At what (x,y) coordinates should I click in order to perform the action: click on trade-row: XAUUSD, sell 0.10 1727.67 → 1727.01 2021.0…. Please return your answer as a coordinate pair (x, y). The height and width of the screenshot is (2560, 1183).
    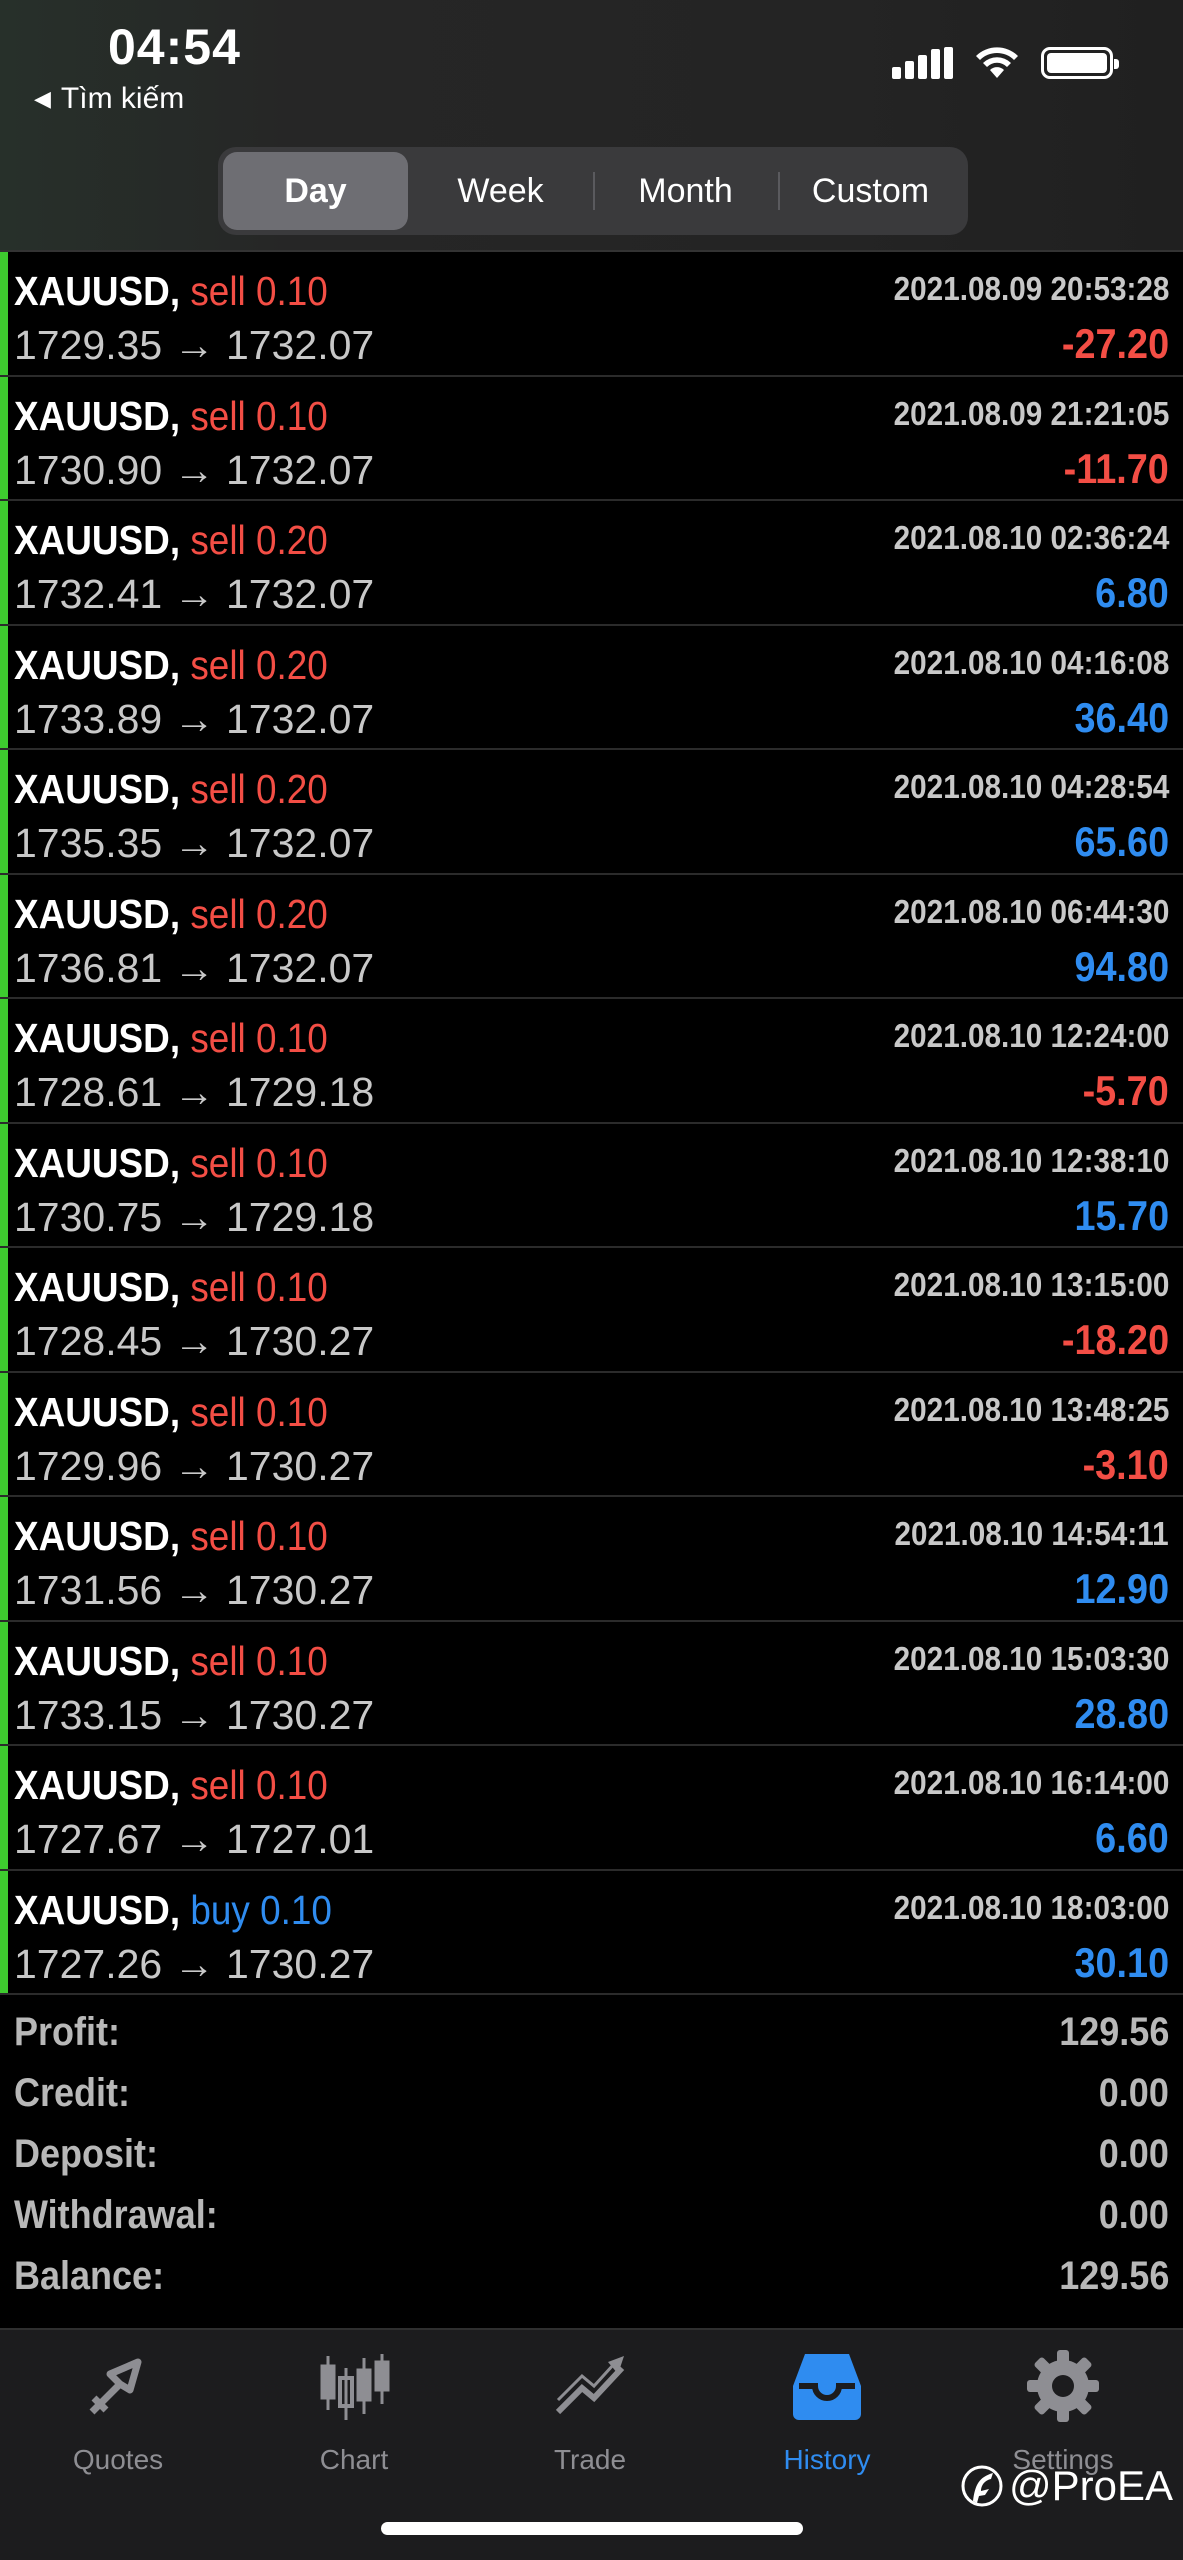
    Looking at the image, I should click on (591, 1808).